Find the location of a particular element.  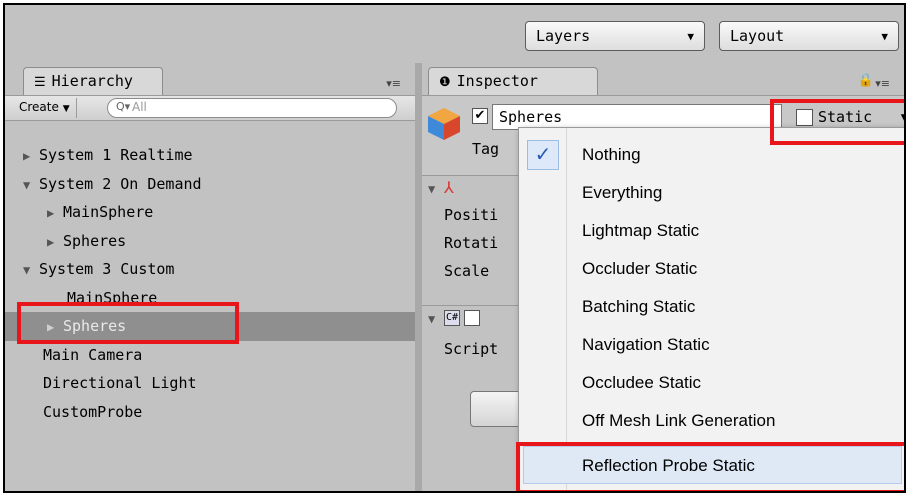

menu-item-reflection-probe-static: Reflection Probe Static is located at coordinates (712, 465).